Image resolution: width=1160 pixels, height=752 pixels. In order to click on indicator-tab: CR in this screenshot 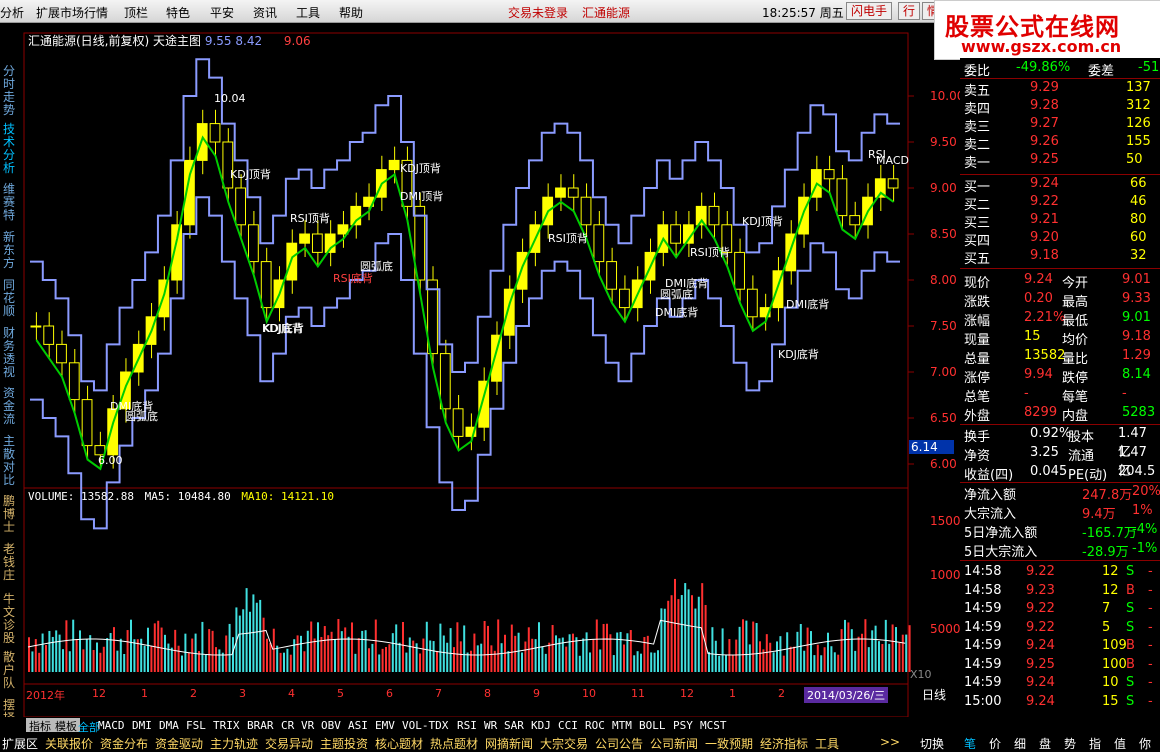, I will do `click(287, 725)`.